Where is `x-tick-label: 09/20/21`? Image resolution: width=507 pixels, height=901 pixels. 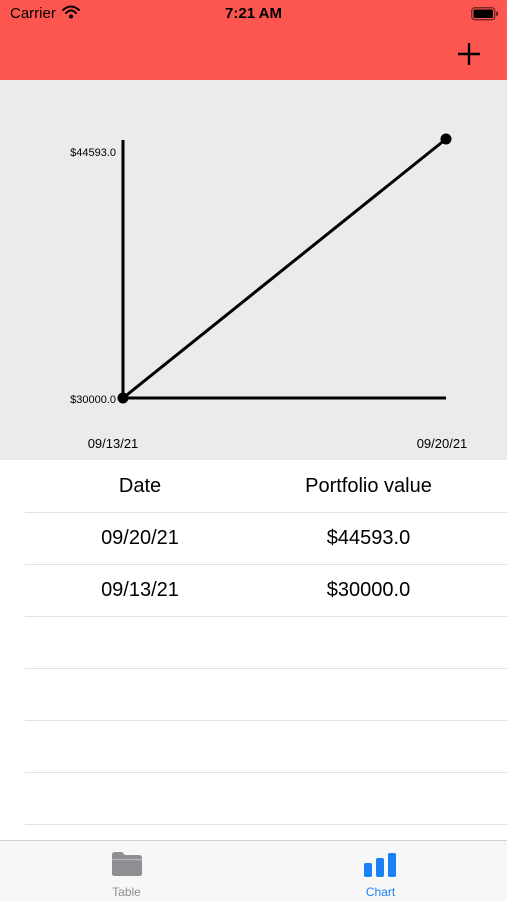
x-tick-label: 09/20/21 is located at coordinates (442, 443).